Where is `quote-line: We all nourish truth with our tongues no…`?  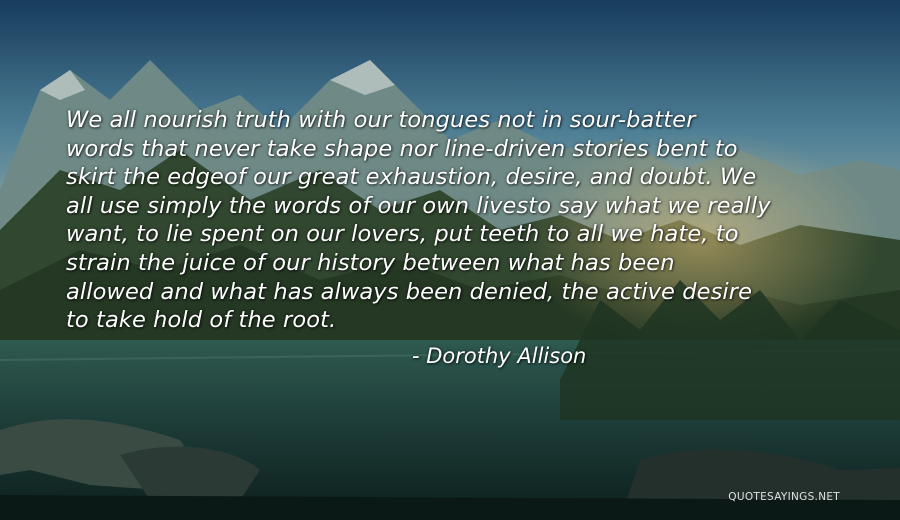 quote-line: We all nourish truth with our tongues no… is located at coordinates (381, 120).